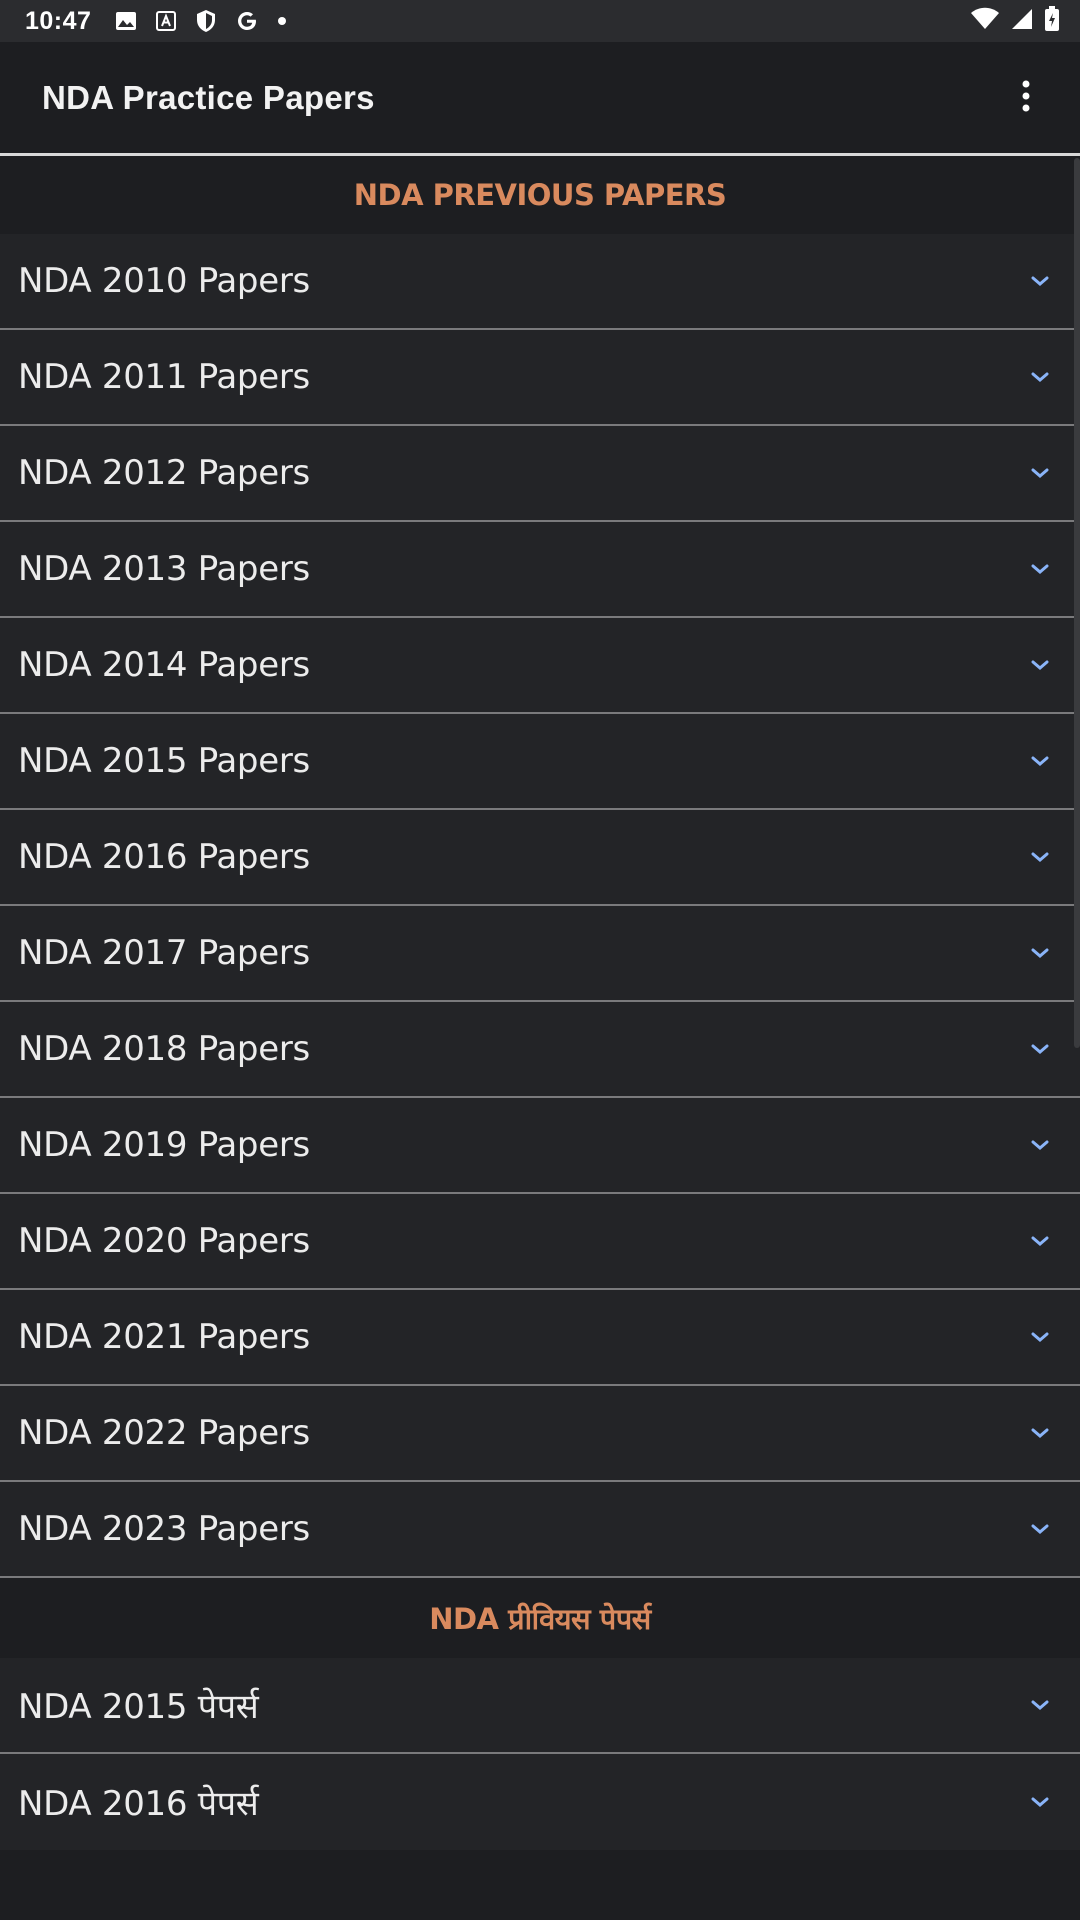 Image resolution: width=1080 pixels, height=1920 pixels. I want to click on list-item-nda-2012: NDA 2012 Papers, so click(540, 474).